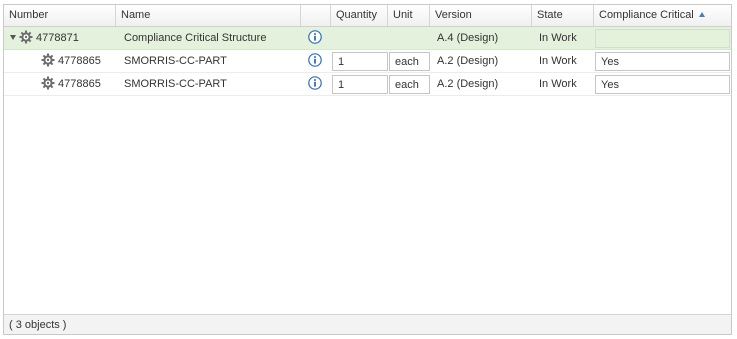 This screenshot has width=737, height=339. What do you see at coordinates (13, 37) in the screenshot?
I see `triangle-down-icon` at bounding box center [13, 37].